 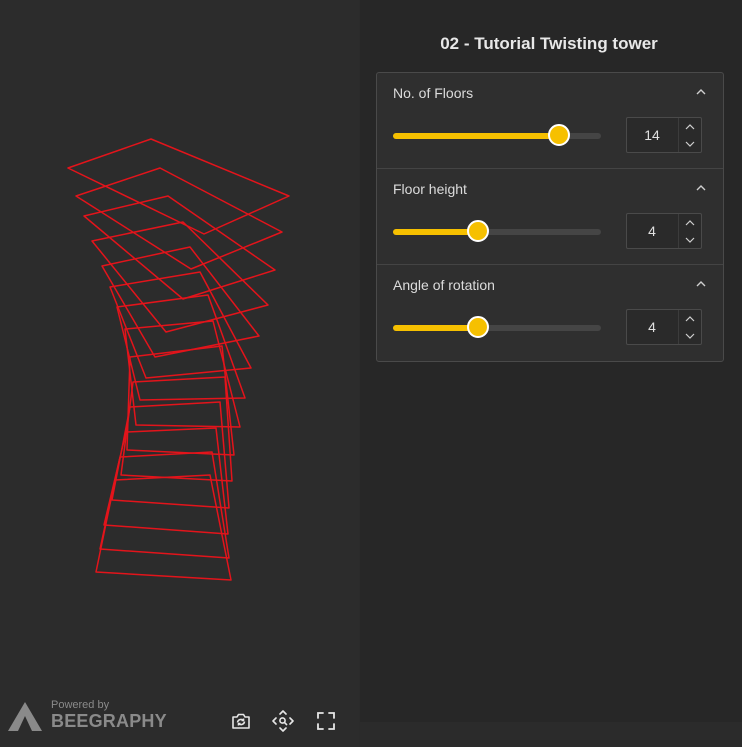 What do you see at coordinates (497, 231) in the screenshot?
I see `floor-height-slider` at bounding box center [497, 231].